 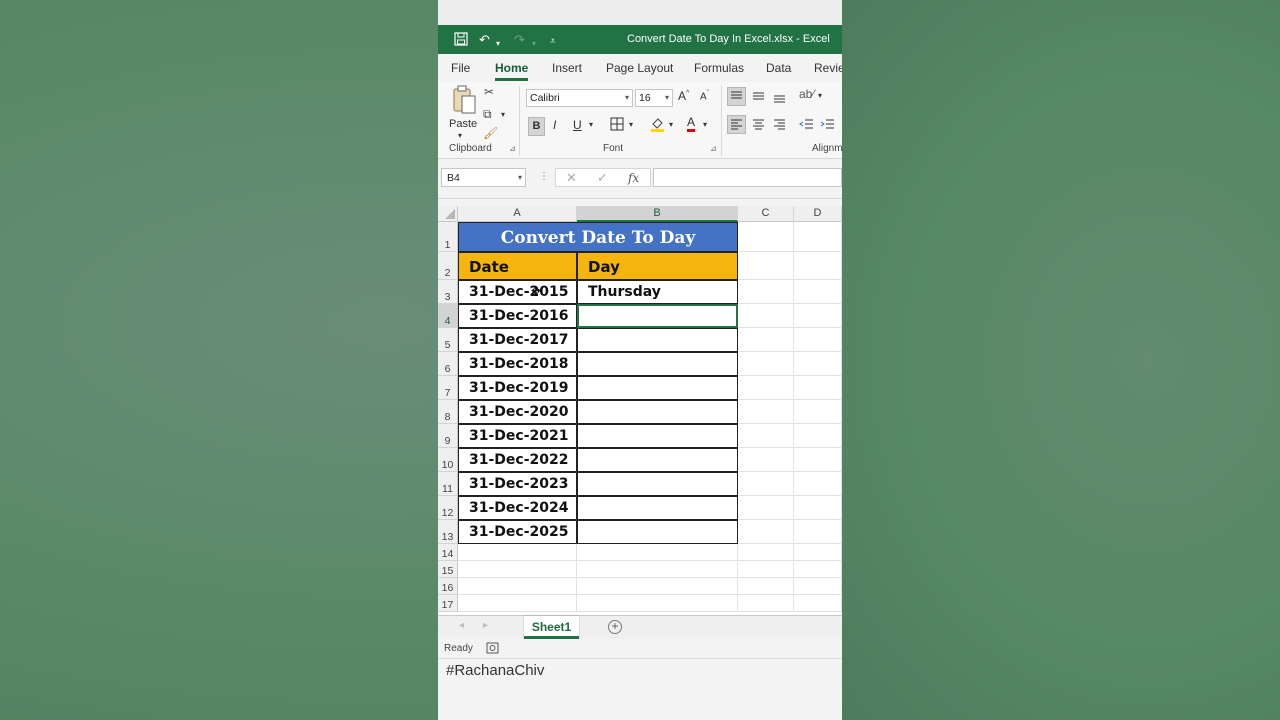 What do you see at coordinates (766, 508) in the screenshot?
I see `cell-c12` at bounding box center [766, 508].